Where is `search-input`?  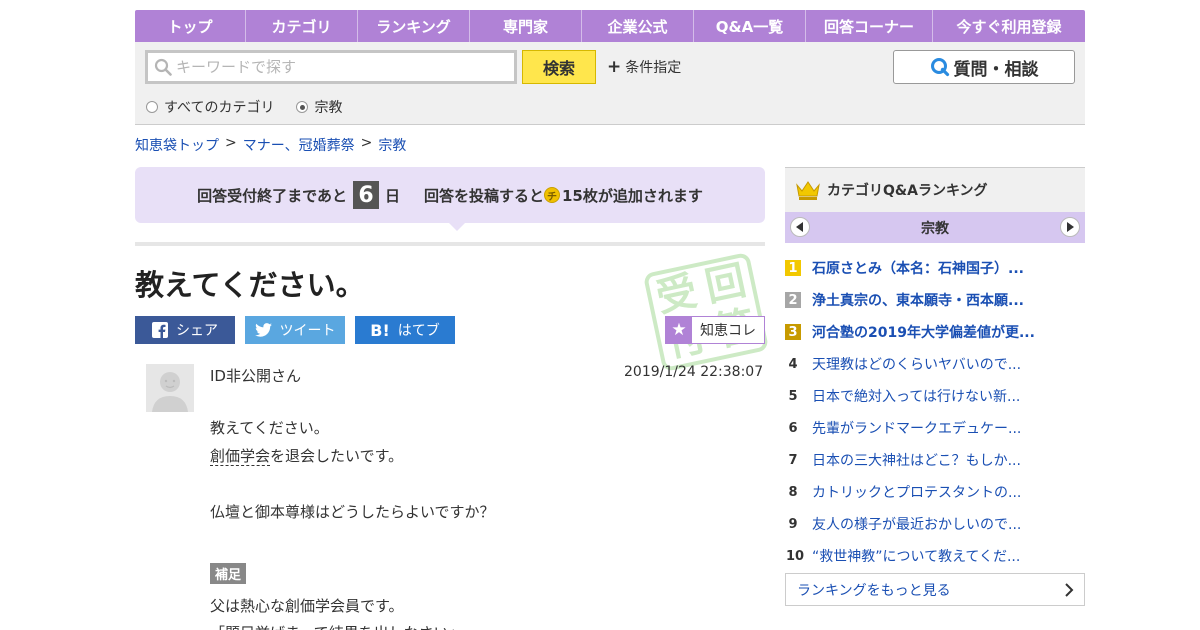
search-input is located at coordinates (336, 67).